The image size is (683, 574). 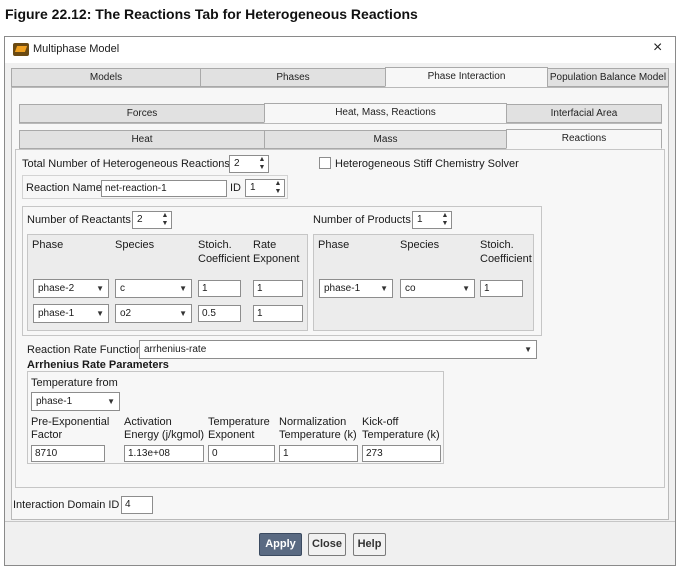 What do you see at coordinates (340, 50) in the screenshot?
I see `title-bar: Multiphase Model ×` at bounding box center [340, 50].